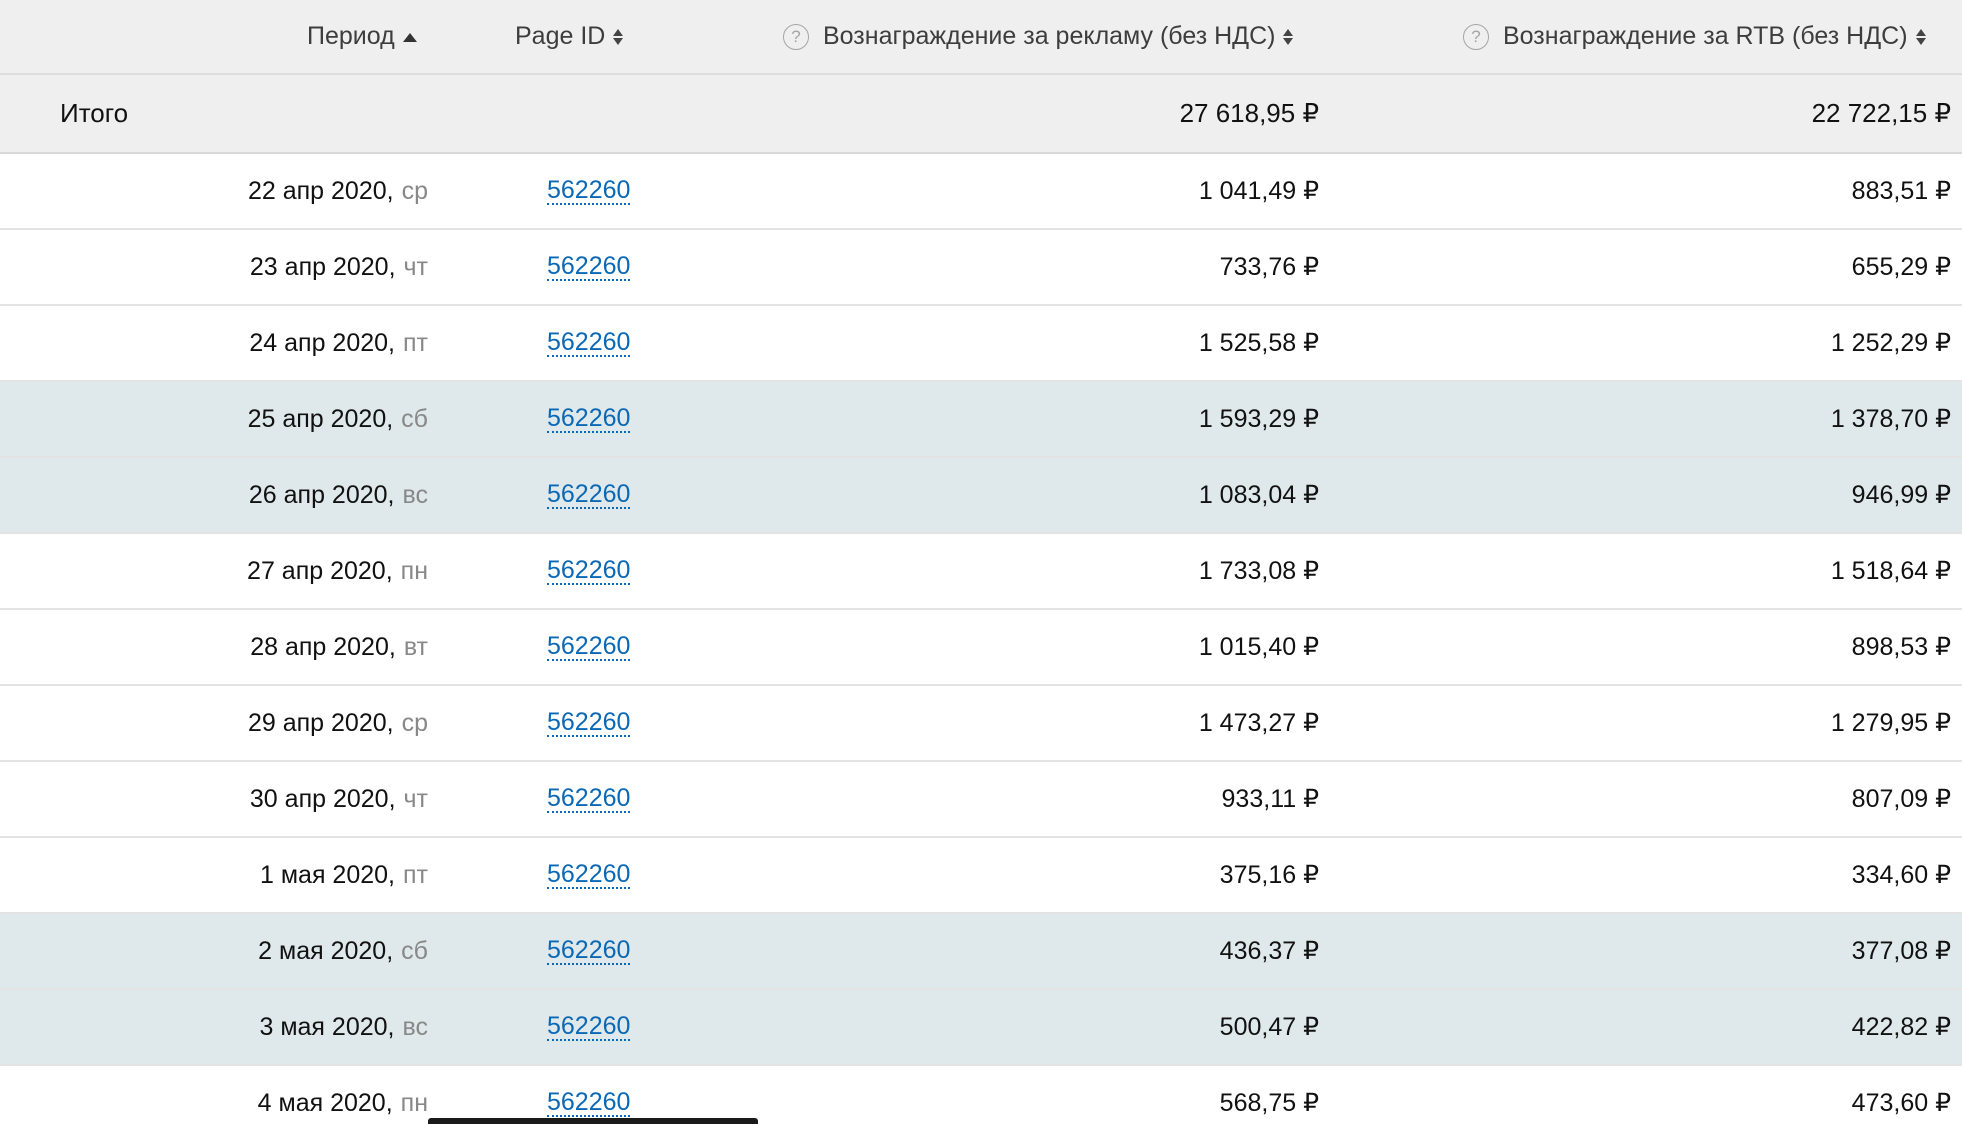  What do you see at coordinates (1901, 647) in the screenshot?
I see `rtb-reward-cell: 898,53 ₽` at bounding box center [1901, 647].